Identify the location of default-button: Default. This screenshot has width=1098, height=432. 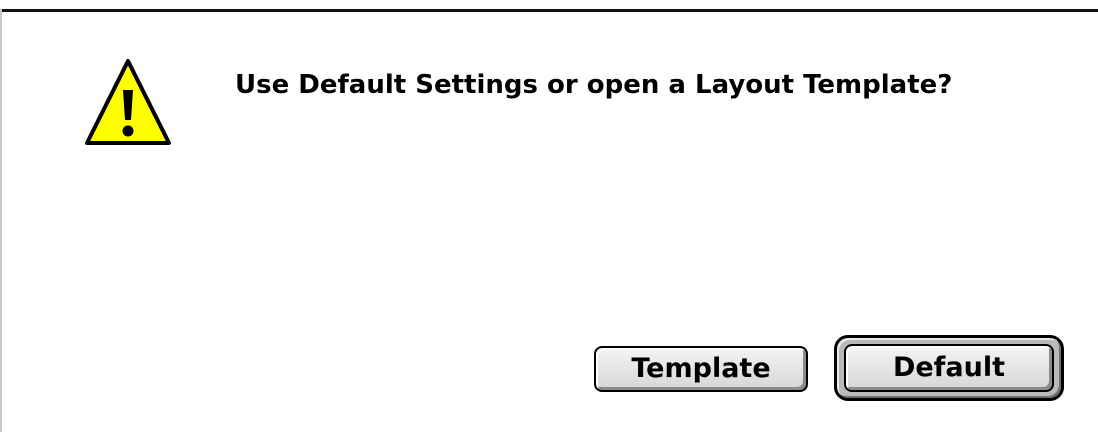
(949, 368).